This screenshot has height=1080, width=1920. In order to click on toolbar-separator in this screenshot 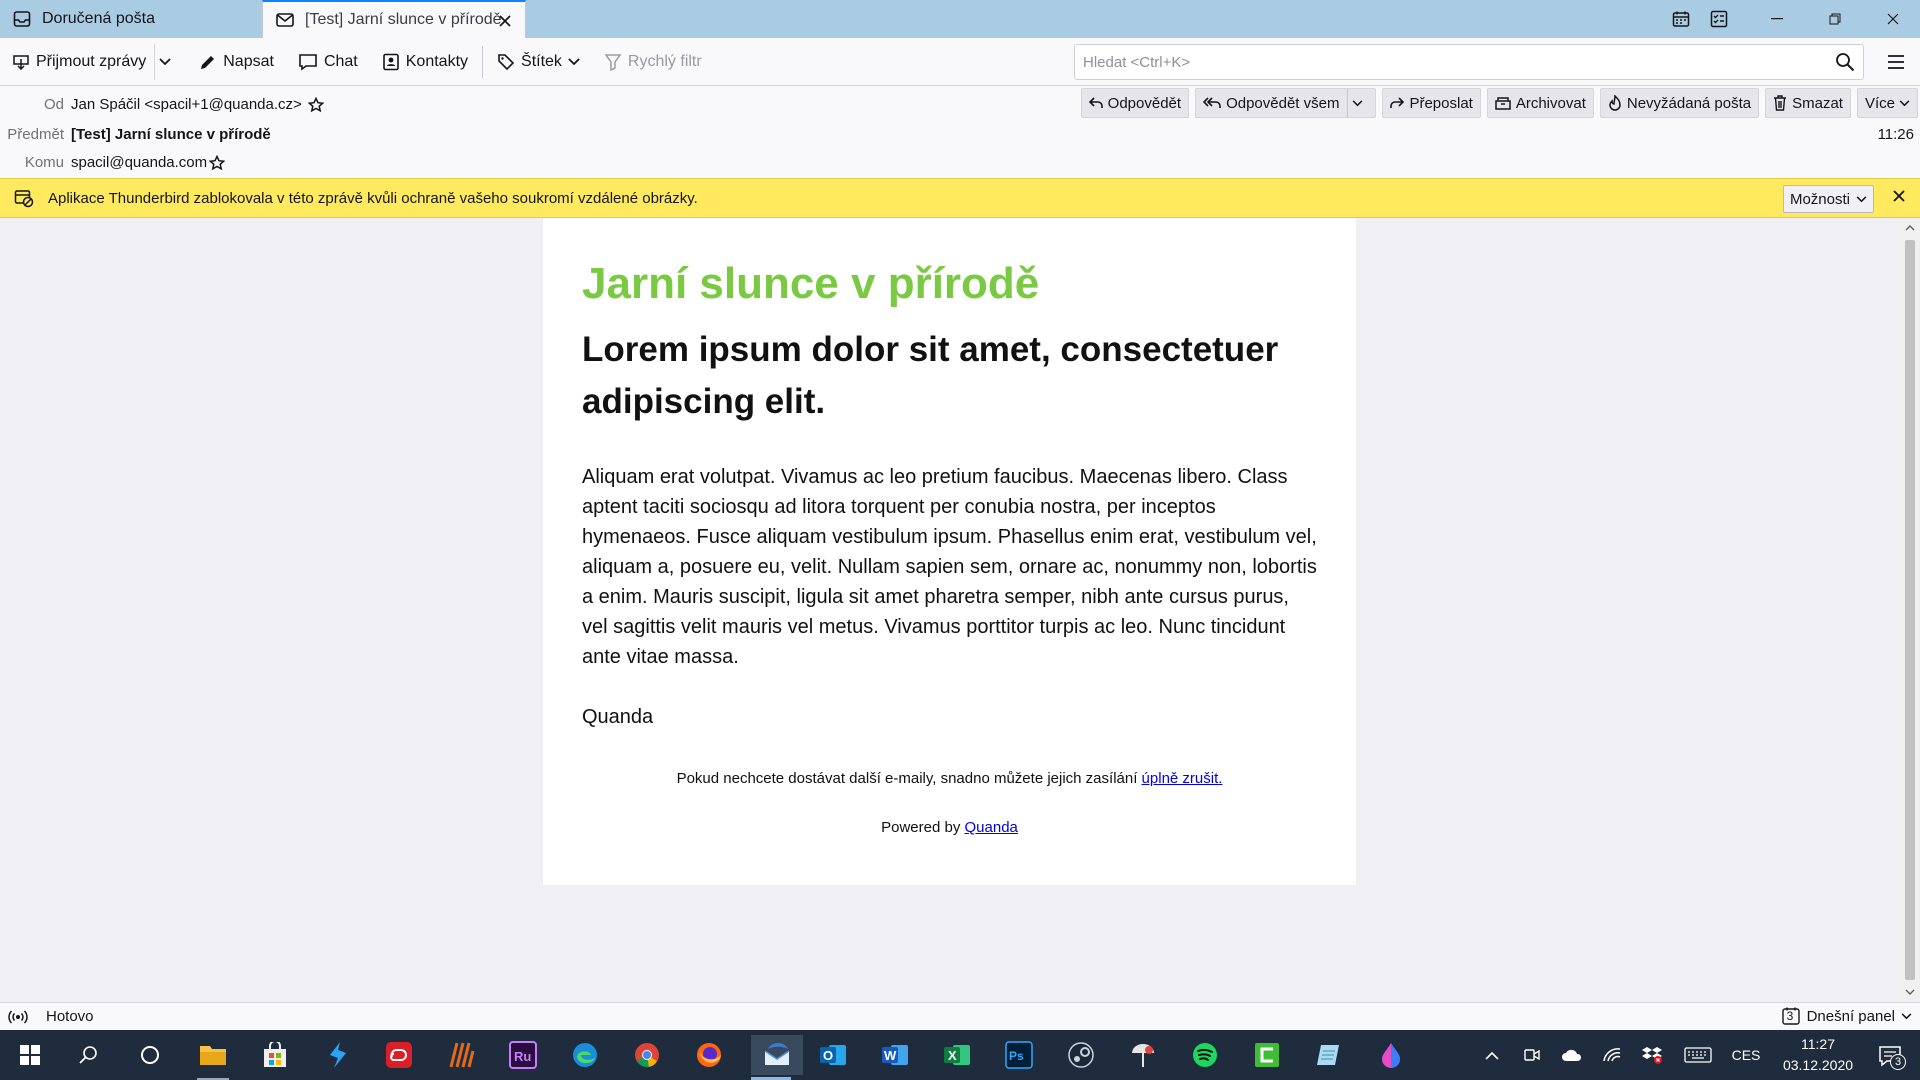, I will do `click(483, 61)`.